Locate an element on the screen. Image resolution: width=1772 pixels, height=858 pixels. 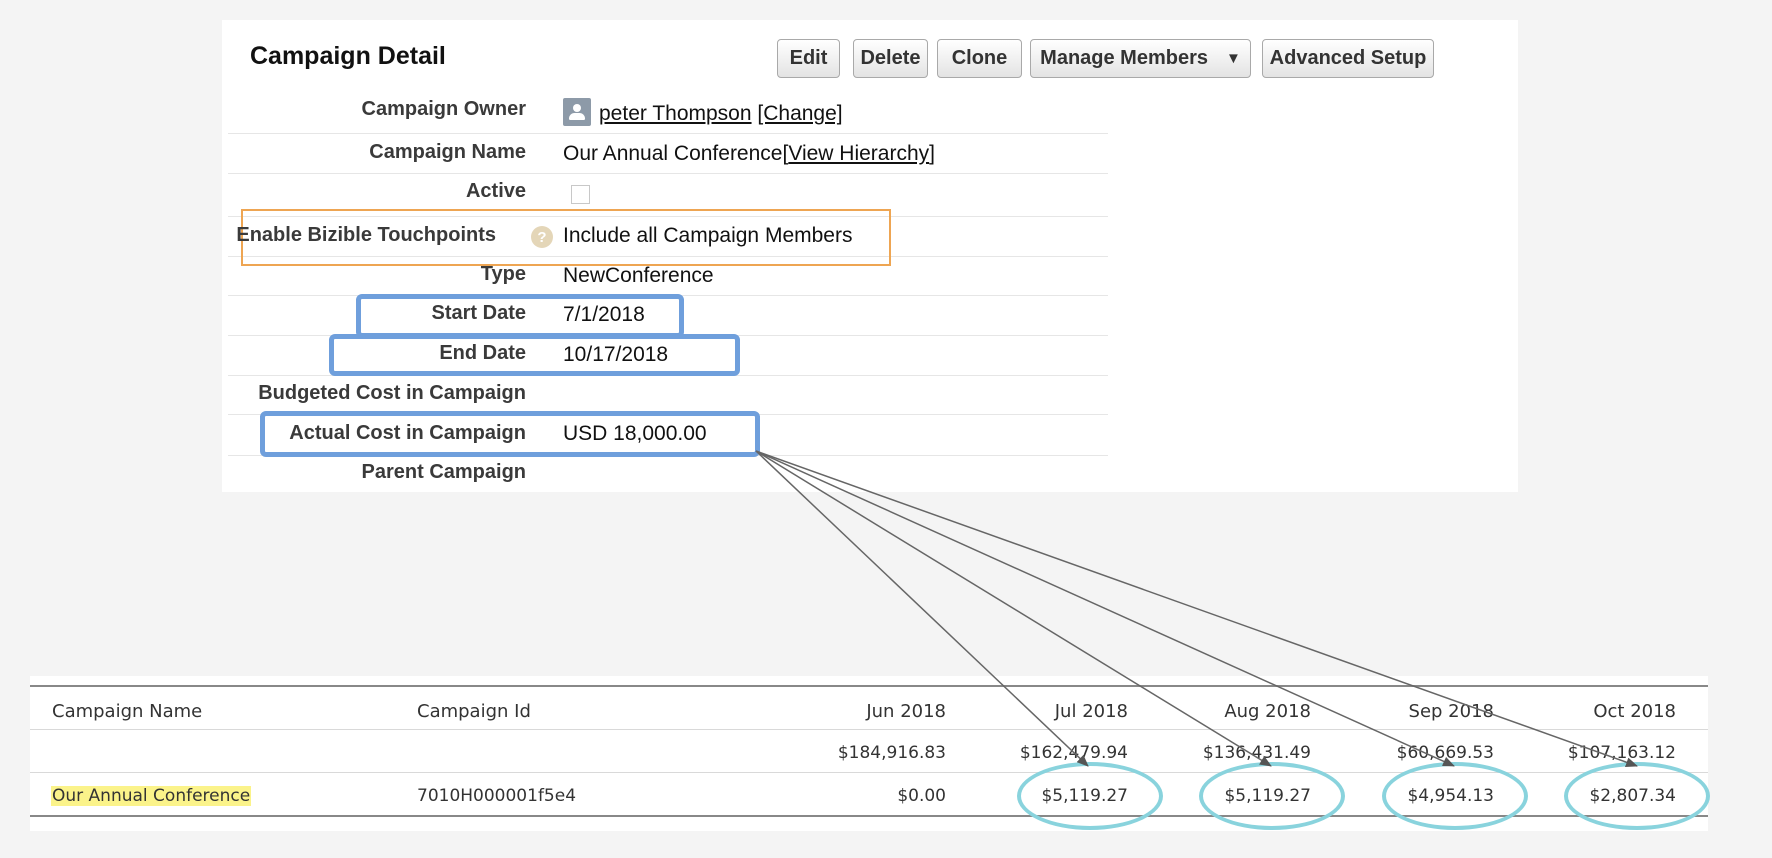
arrow-to-sep is located at coordinates (1105, 608).